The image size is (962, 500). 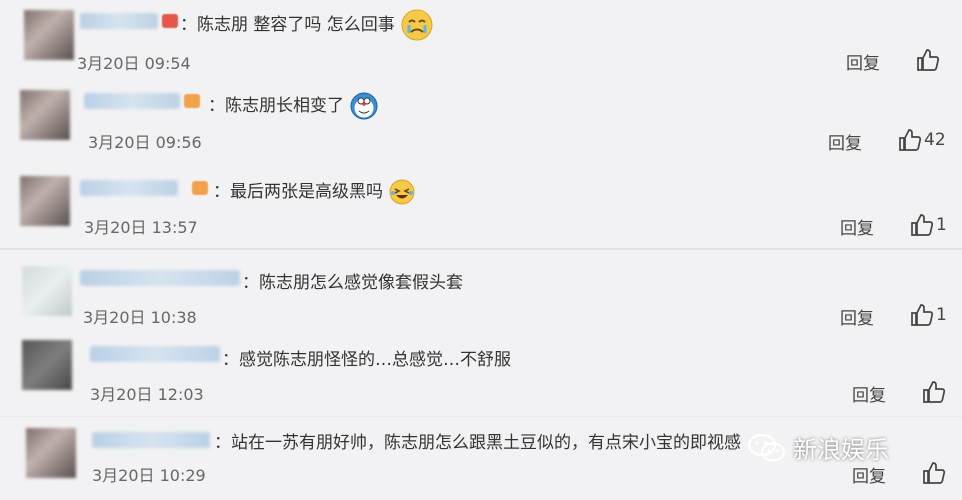 I want to click on comment-time: 3月20日 10:29, so click(x=149, y=475).